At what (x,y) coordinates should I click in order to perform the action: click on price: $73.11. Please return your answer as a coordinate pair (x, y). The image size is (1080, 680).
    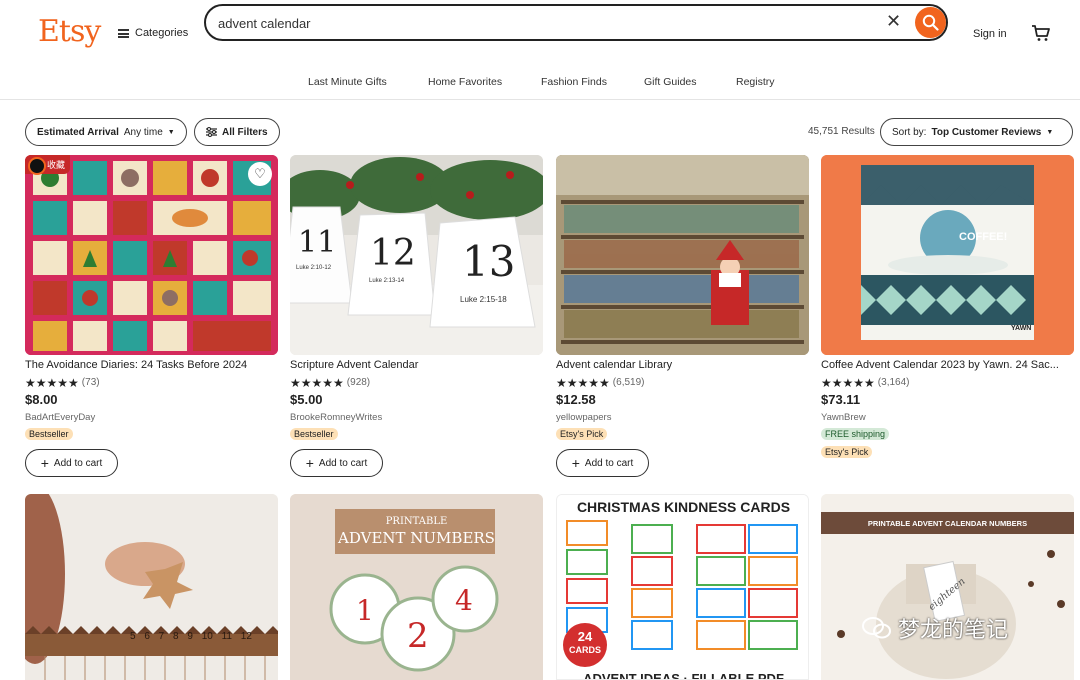
    Looking at the image, I should click on (841, 399).